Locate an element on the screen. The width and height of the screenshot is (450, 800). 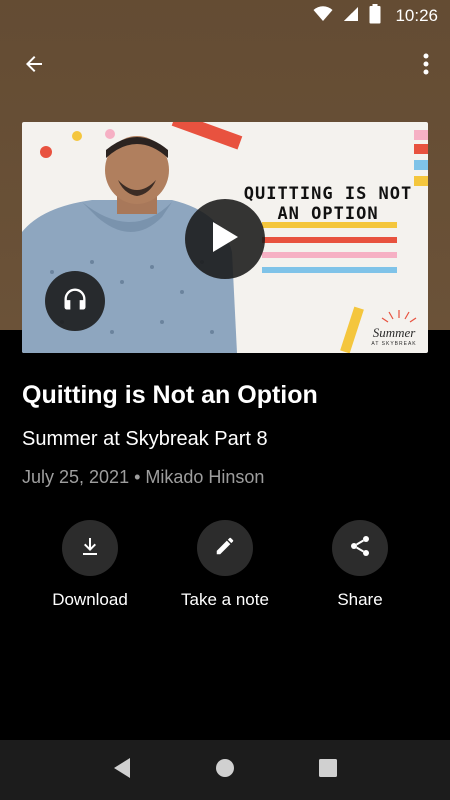
headphones-icon is located at coordinates (75, 301).